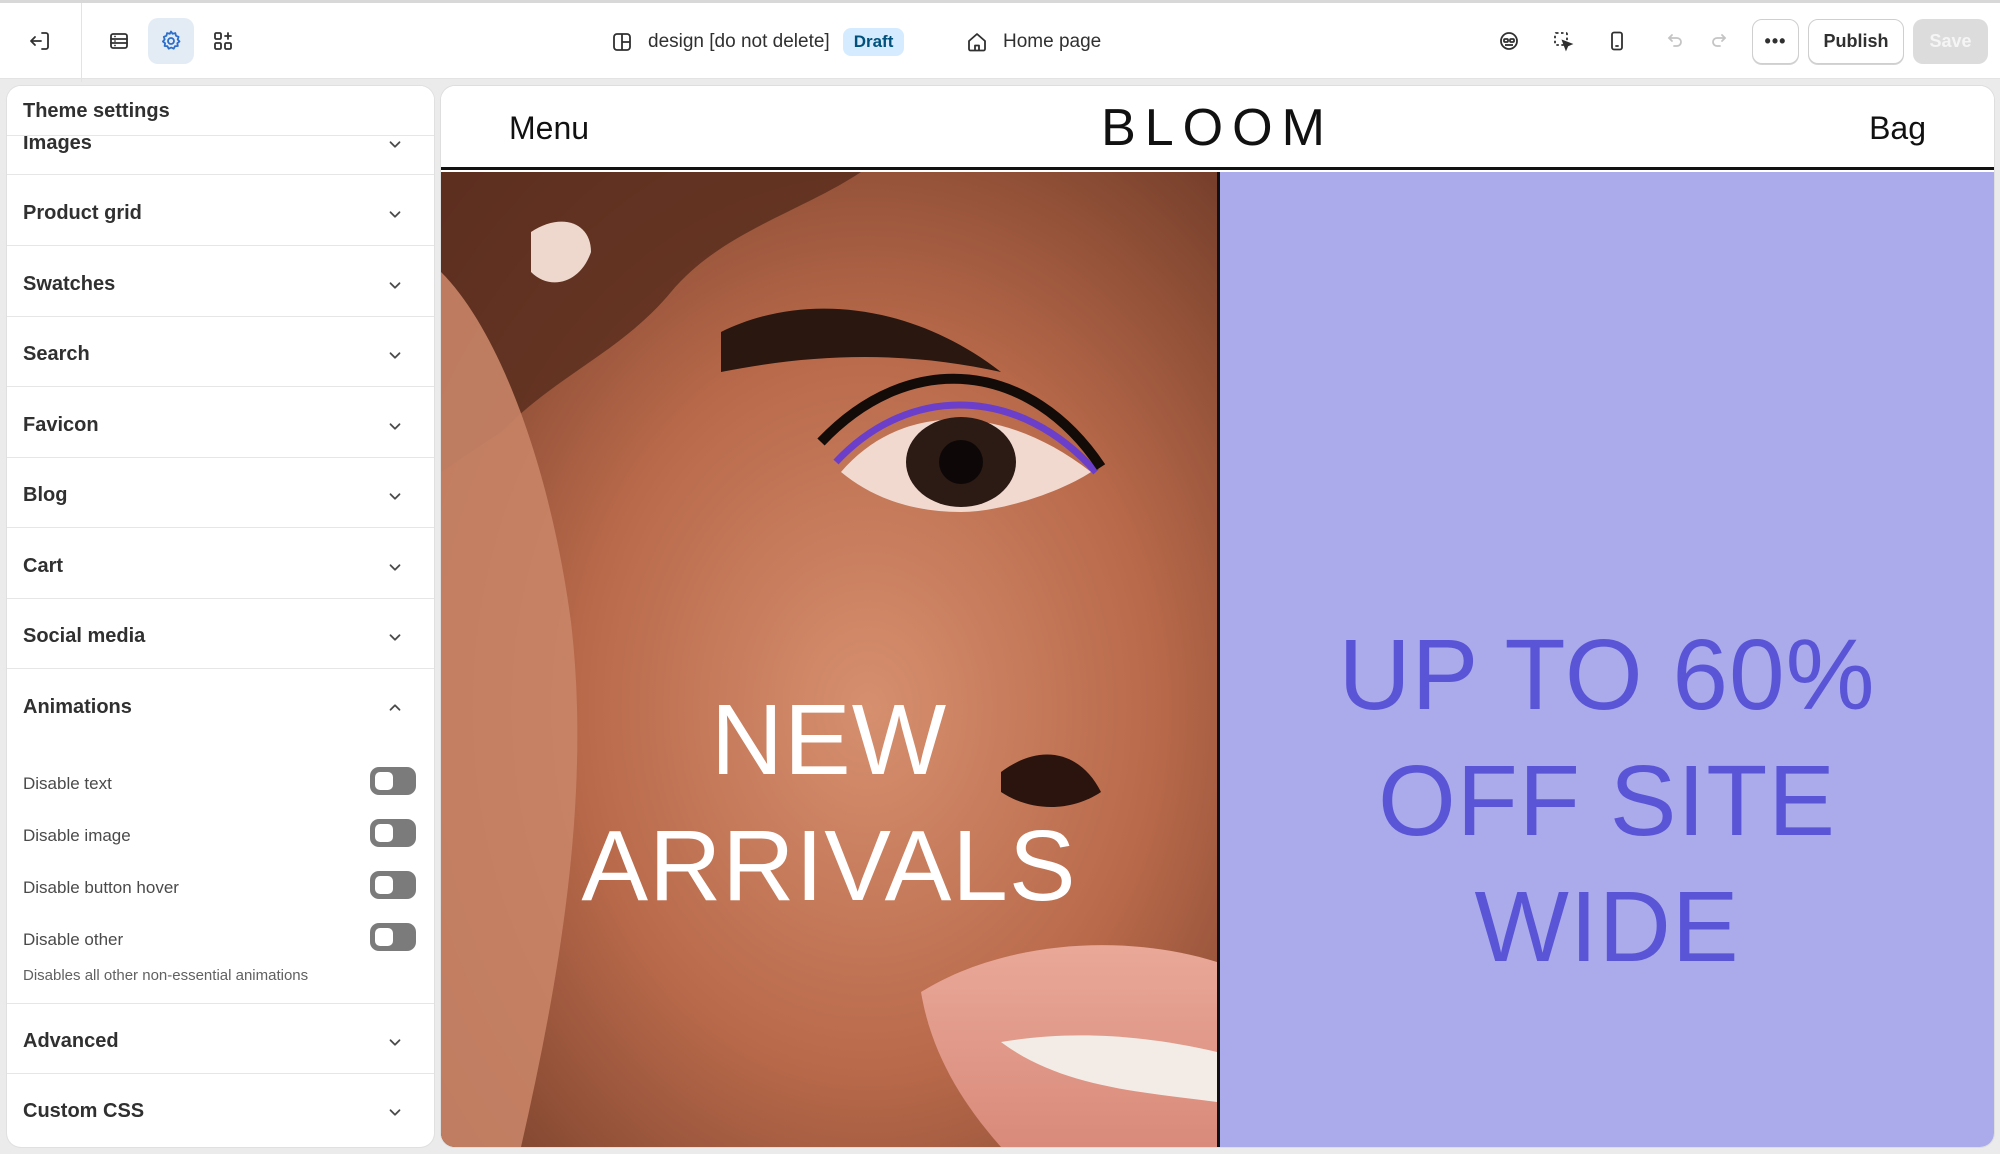 Image resolution: width=2000 pixels, height=1154 pixels. I want to click on inspector-button, so click(1509, 41).